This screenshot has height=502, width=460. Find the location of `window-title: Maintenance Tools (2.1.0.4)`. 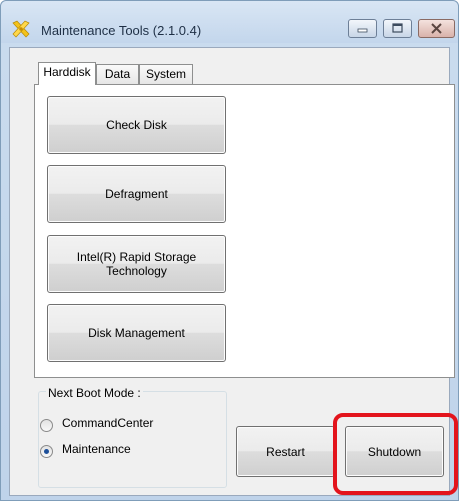

window-title: Maintenance Tools (2.1.0.4) is located at coordinates (121, 30).